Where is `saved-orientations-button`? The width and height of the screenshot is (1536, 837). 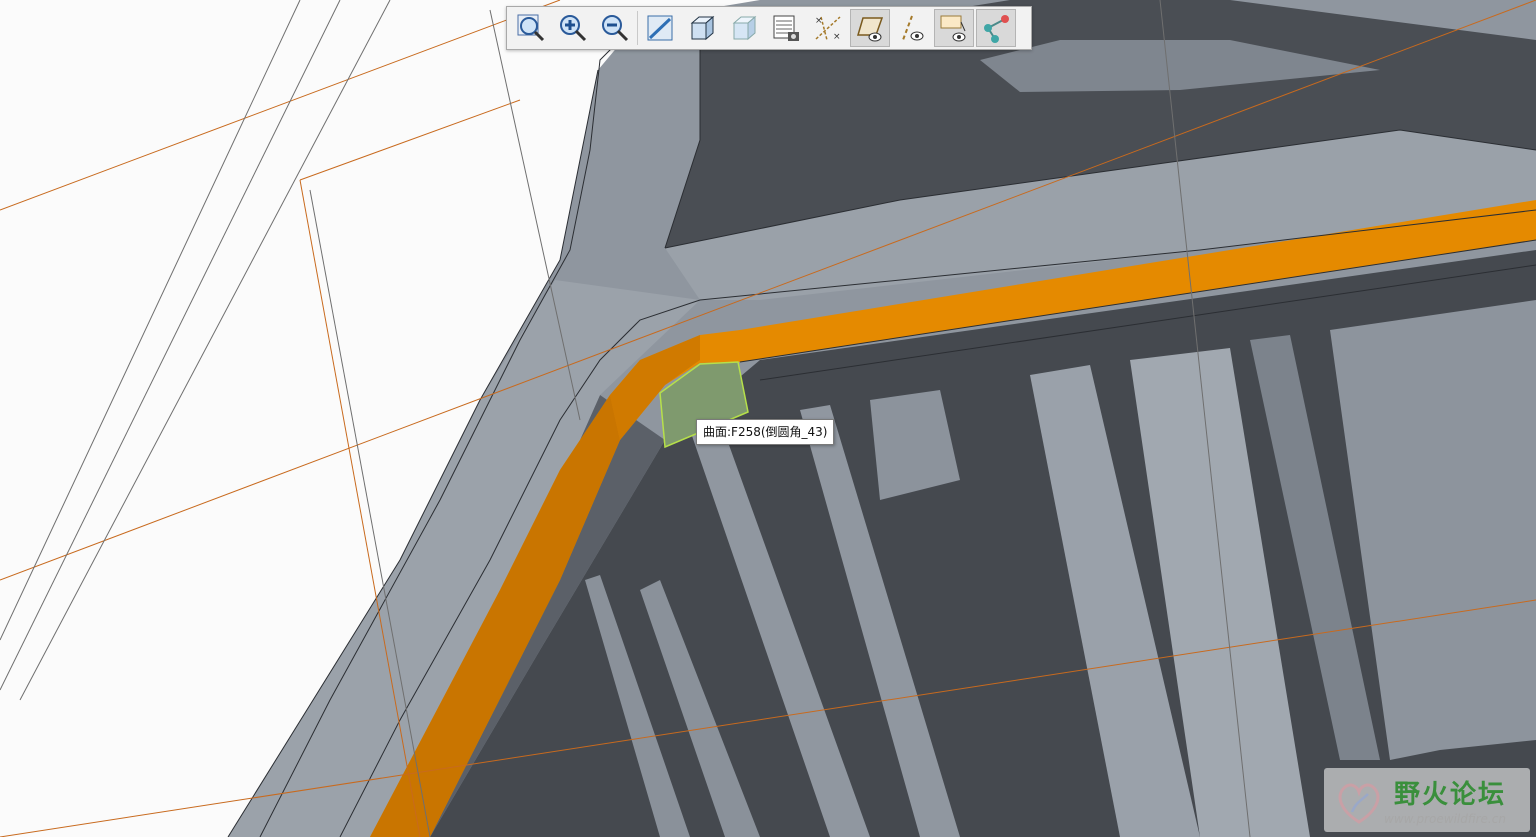 saved-orientations-button is located at coordinates (744, 28).